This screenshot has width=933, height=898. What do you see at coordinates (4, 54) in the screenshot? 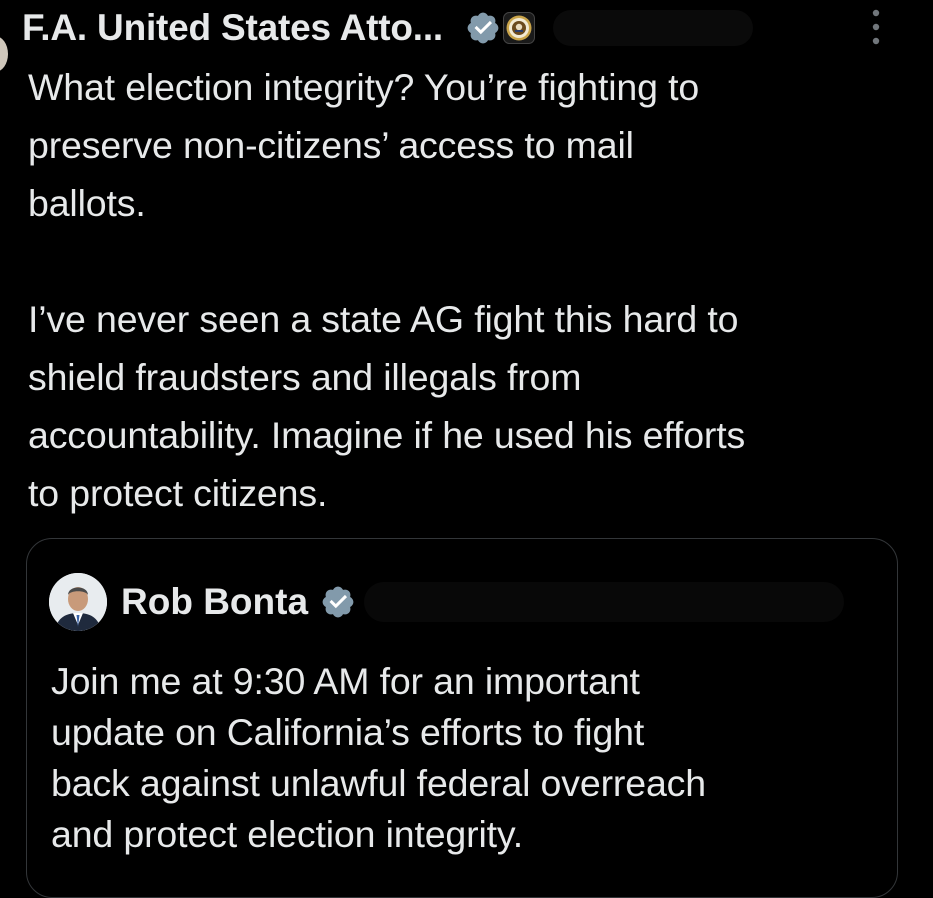
I see `author-avatar` at bounding box center [4, 54].